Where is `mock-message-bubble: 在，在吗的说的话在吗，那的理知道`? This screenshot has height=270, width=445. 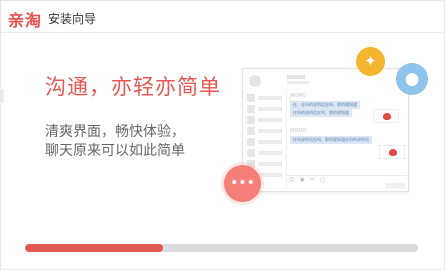 mock-message-bubble: 在，在吗的说的话在吗，那的理知道 is located at coordinates (325, 105).